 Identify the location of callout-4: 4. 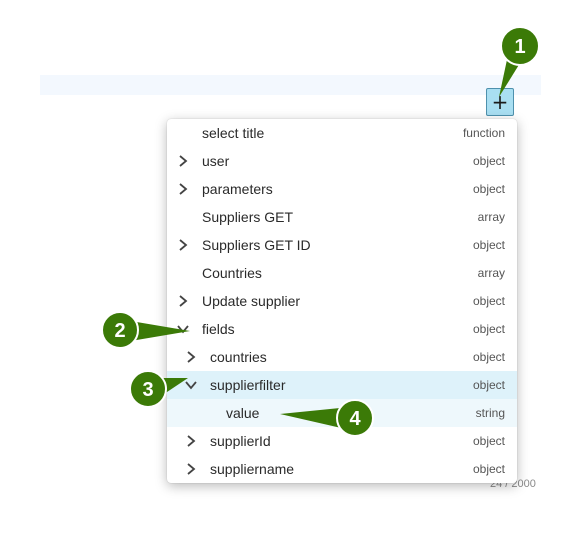
(327, 418).